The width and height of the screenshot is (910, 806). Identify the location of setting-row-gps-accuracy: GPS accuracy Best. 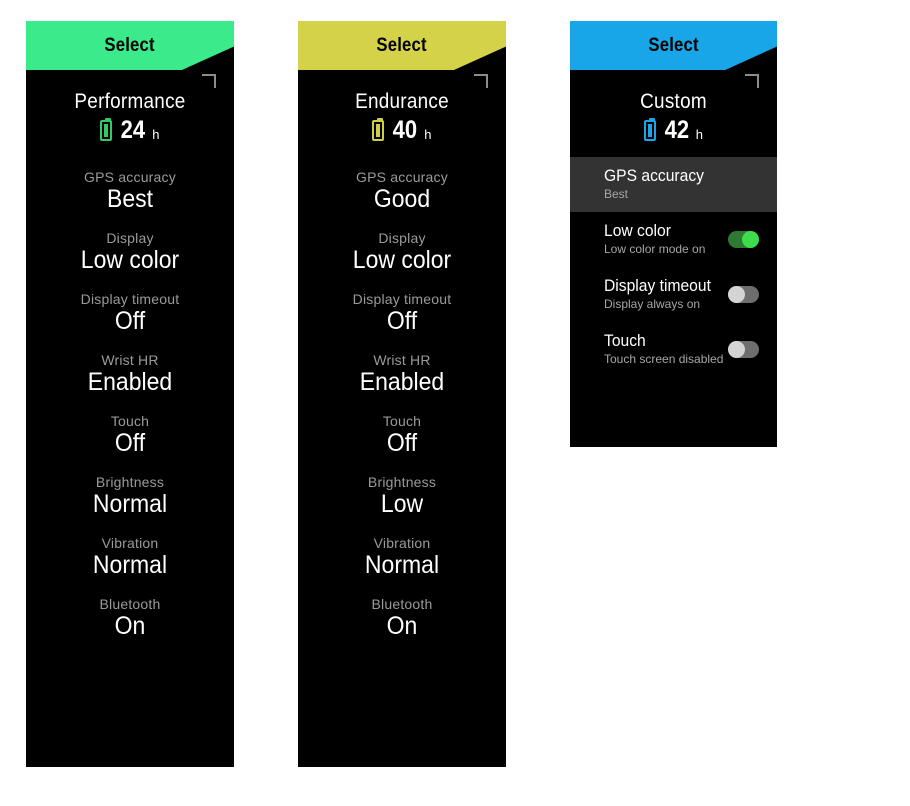
(673, 184).